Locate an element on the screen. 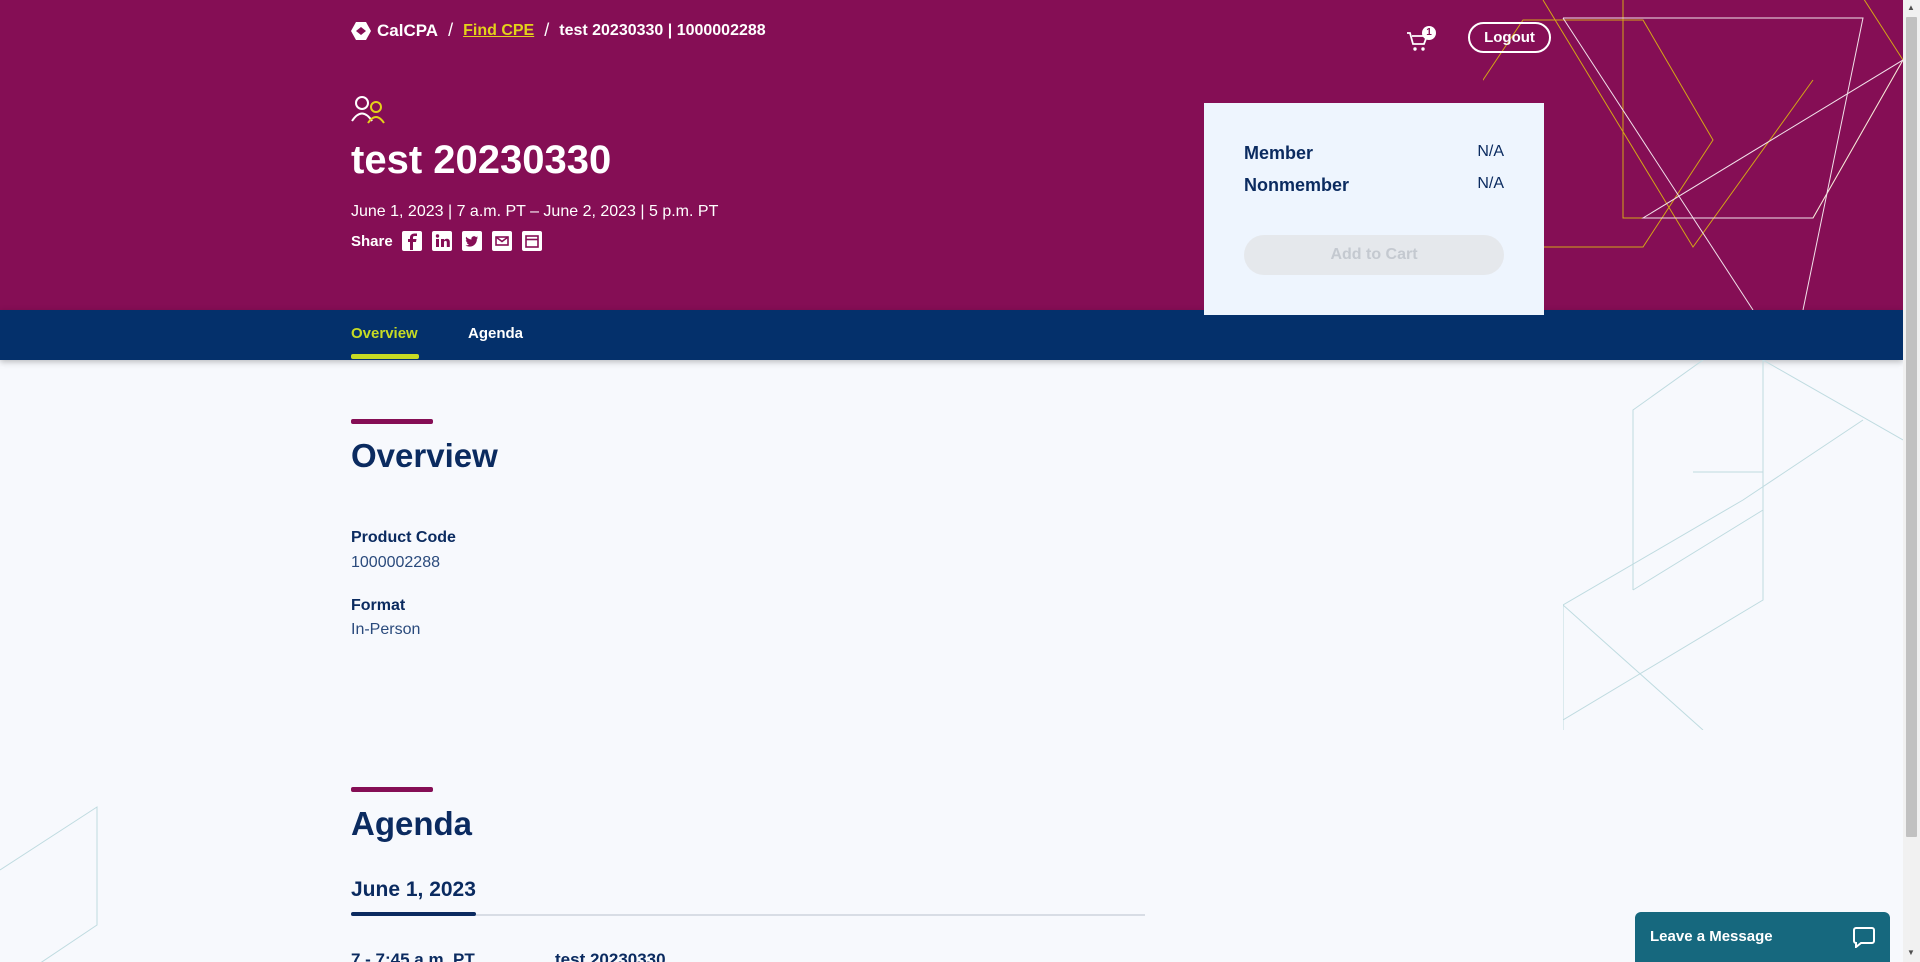 The height and width of the screenshot is (962, 1920). member-price-row: Member N/A is located at coordinates (1374, 153).